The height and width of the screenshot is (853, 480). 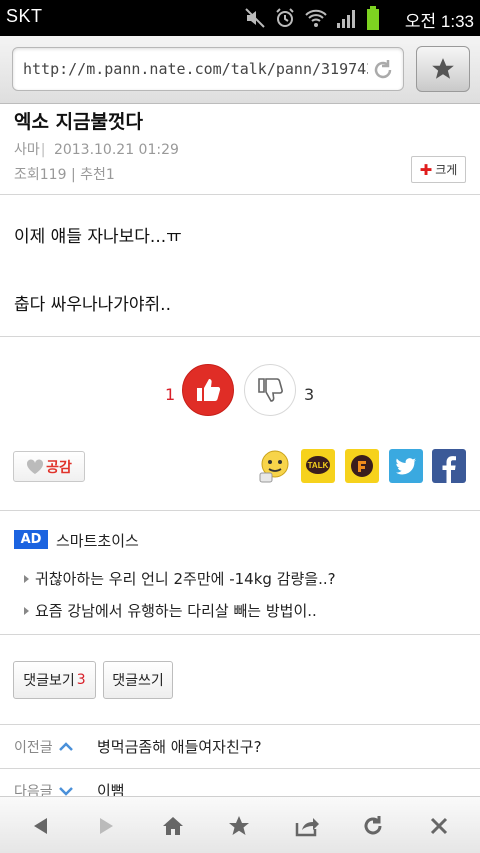 I want to click on star-icon, so click(x=239, y=825).